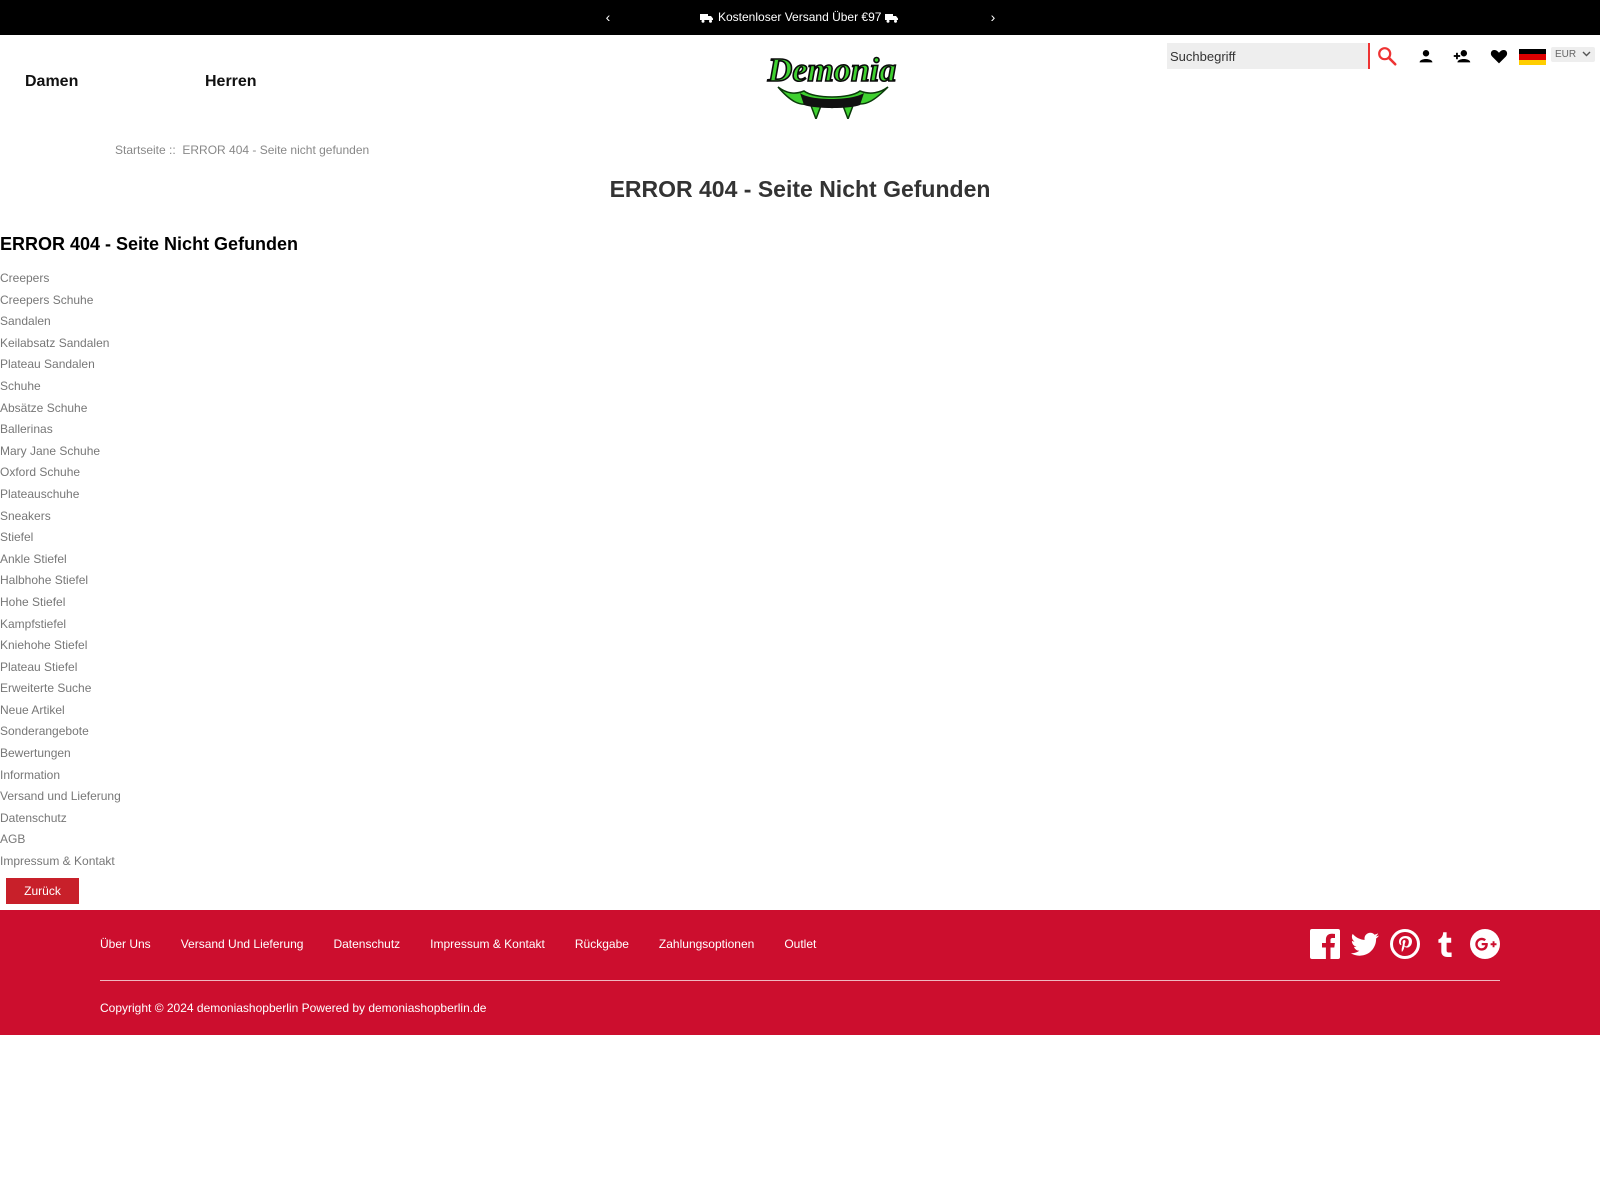 The height and width of the screenshot is (1200, 1600). Describe the element at coordinates (60, 346) in the screenshot. I see `sitemap-link: Keilabsatz Sandalen` at that location.